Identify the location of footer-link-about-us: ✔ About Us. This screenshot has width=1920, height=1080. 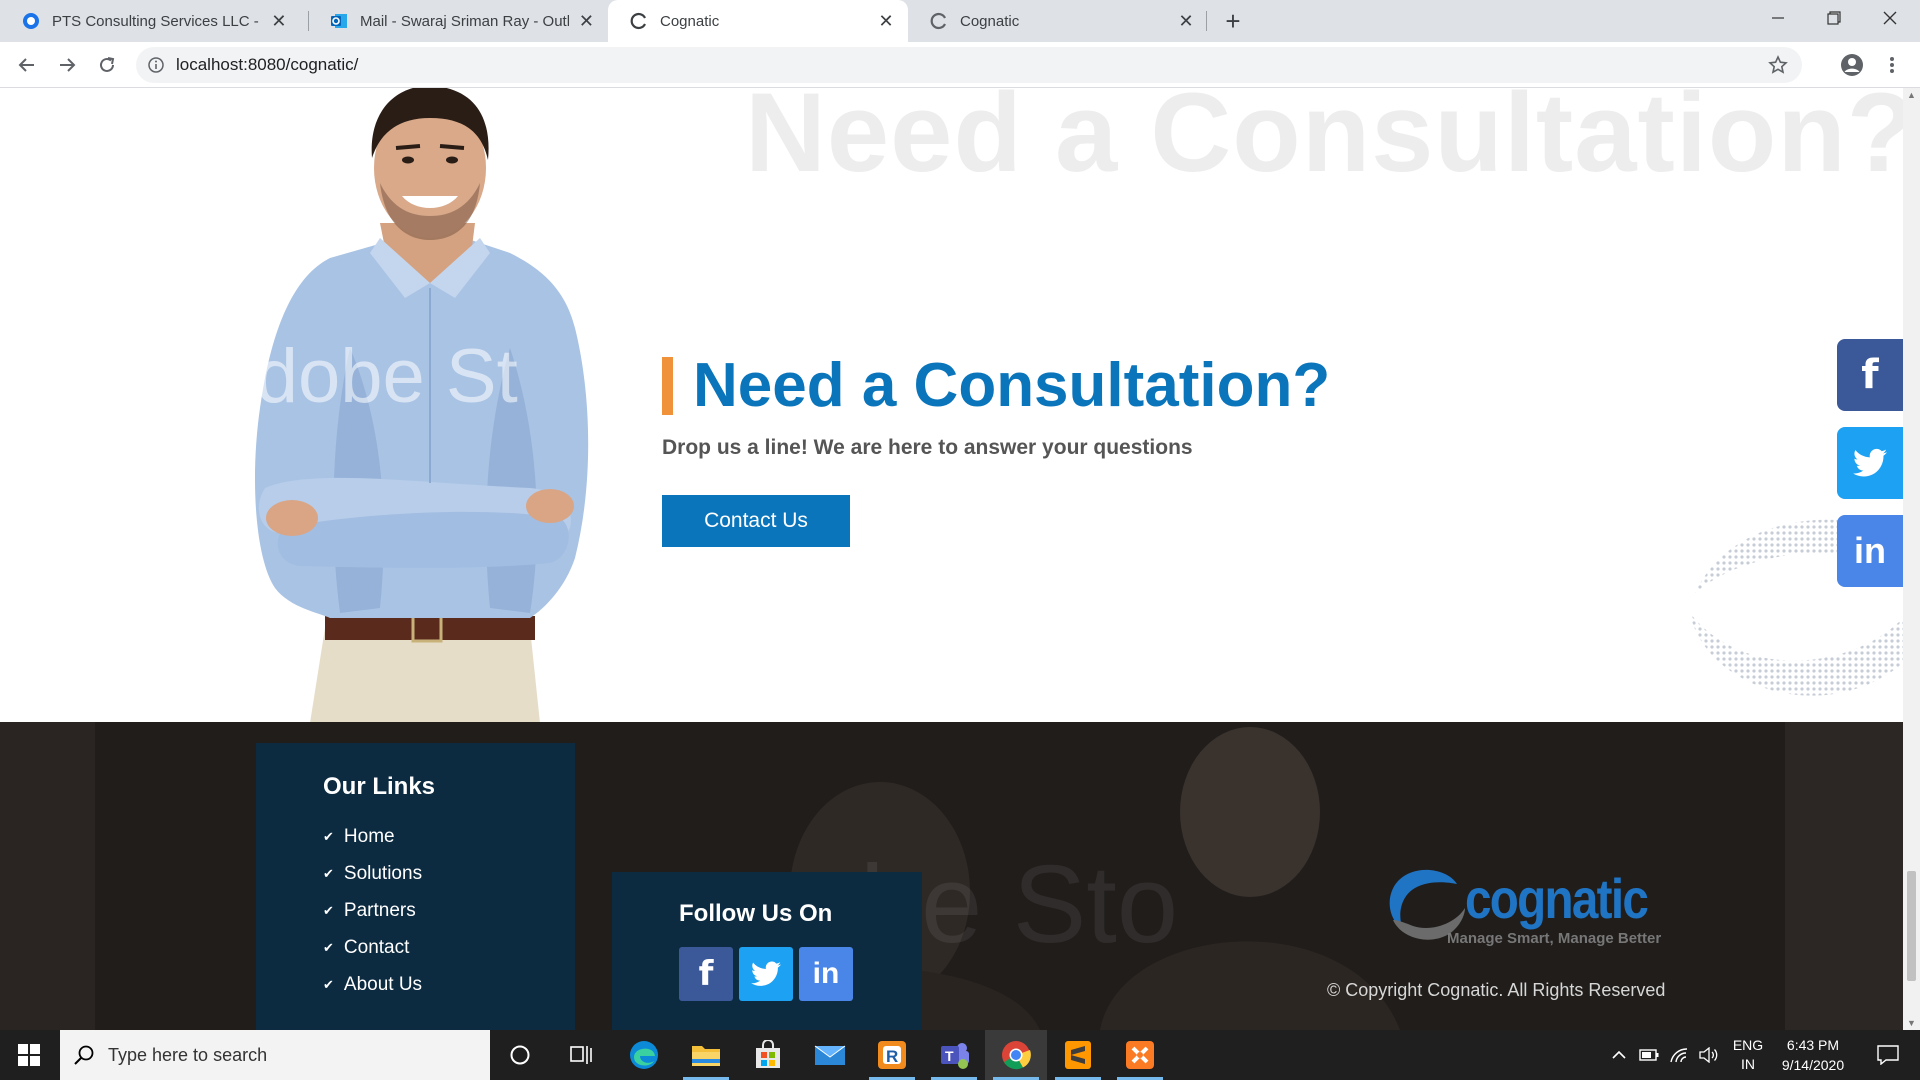
(372, 985).